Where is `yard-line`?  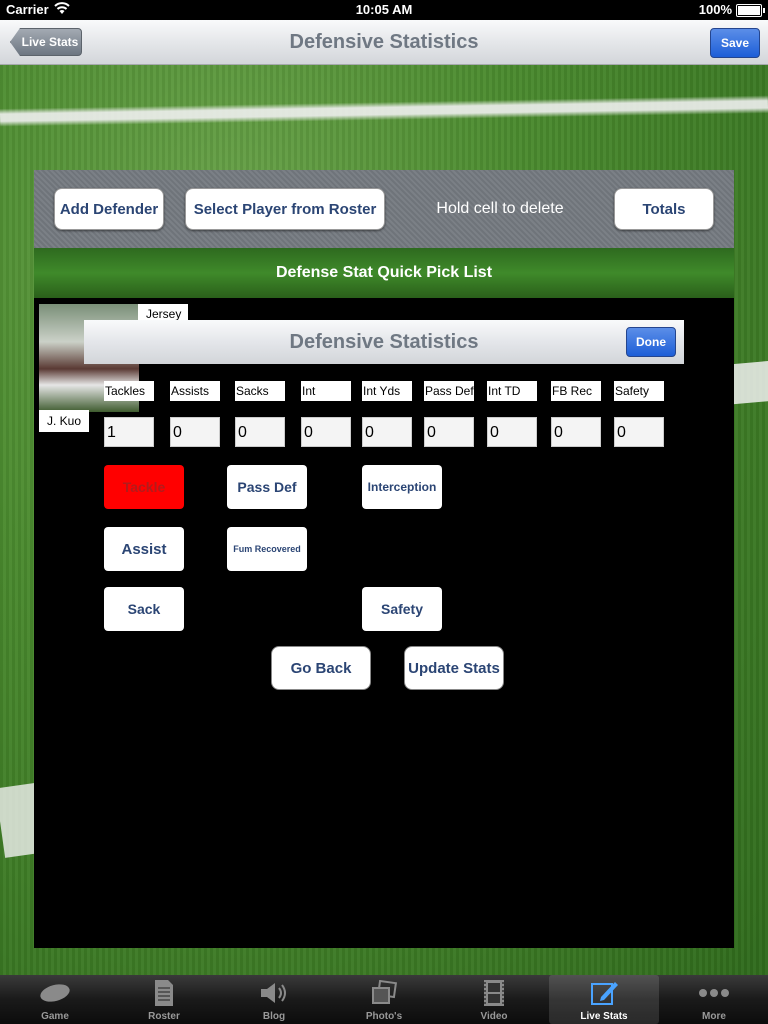 yard-line is located at coordinates (384, 111).